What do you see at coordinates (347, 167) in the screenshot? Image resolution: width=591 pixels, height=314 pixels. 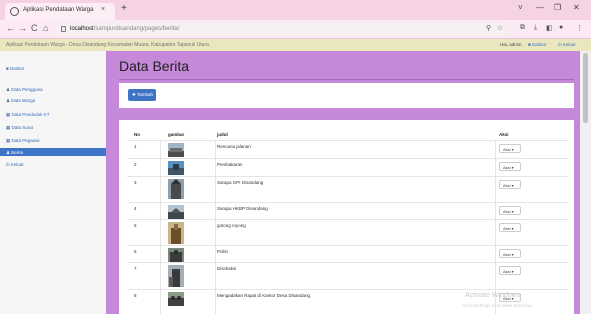 I see `table-row: 2 Pembakaran Aksi ▾` at bounding box center [347, 167].